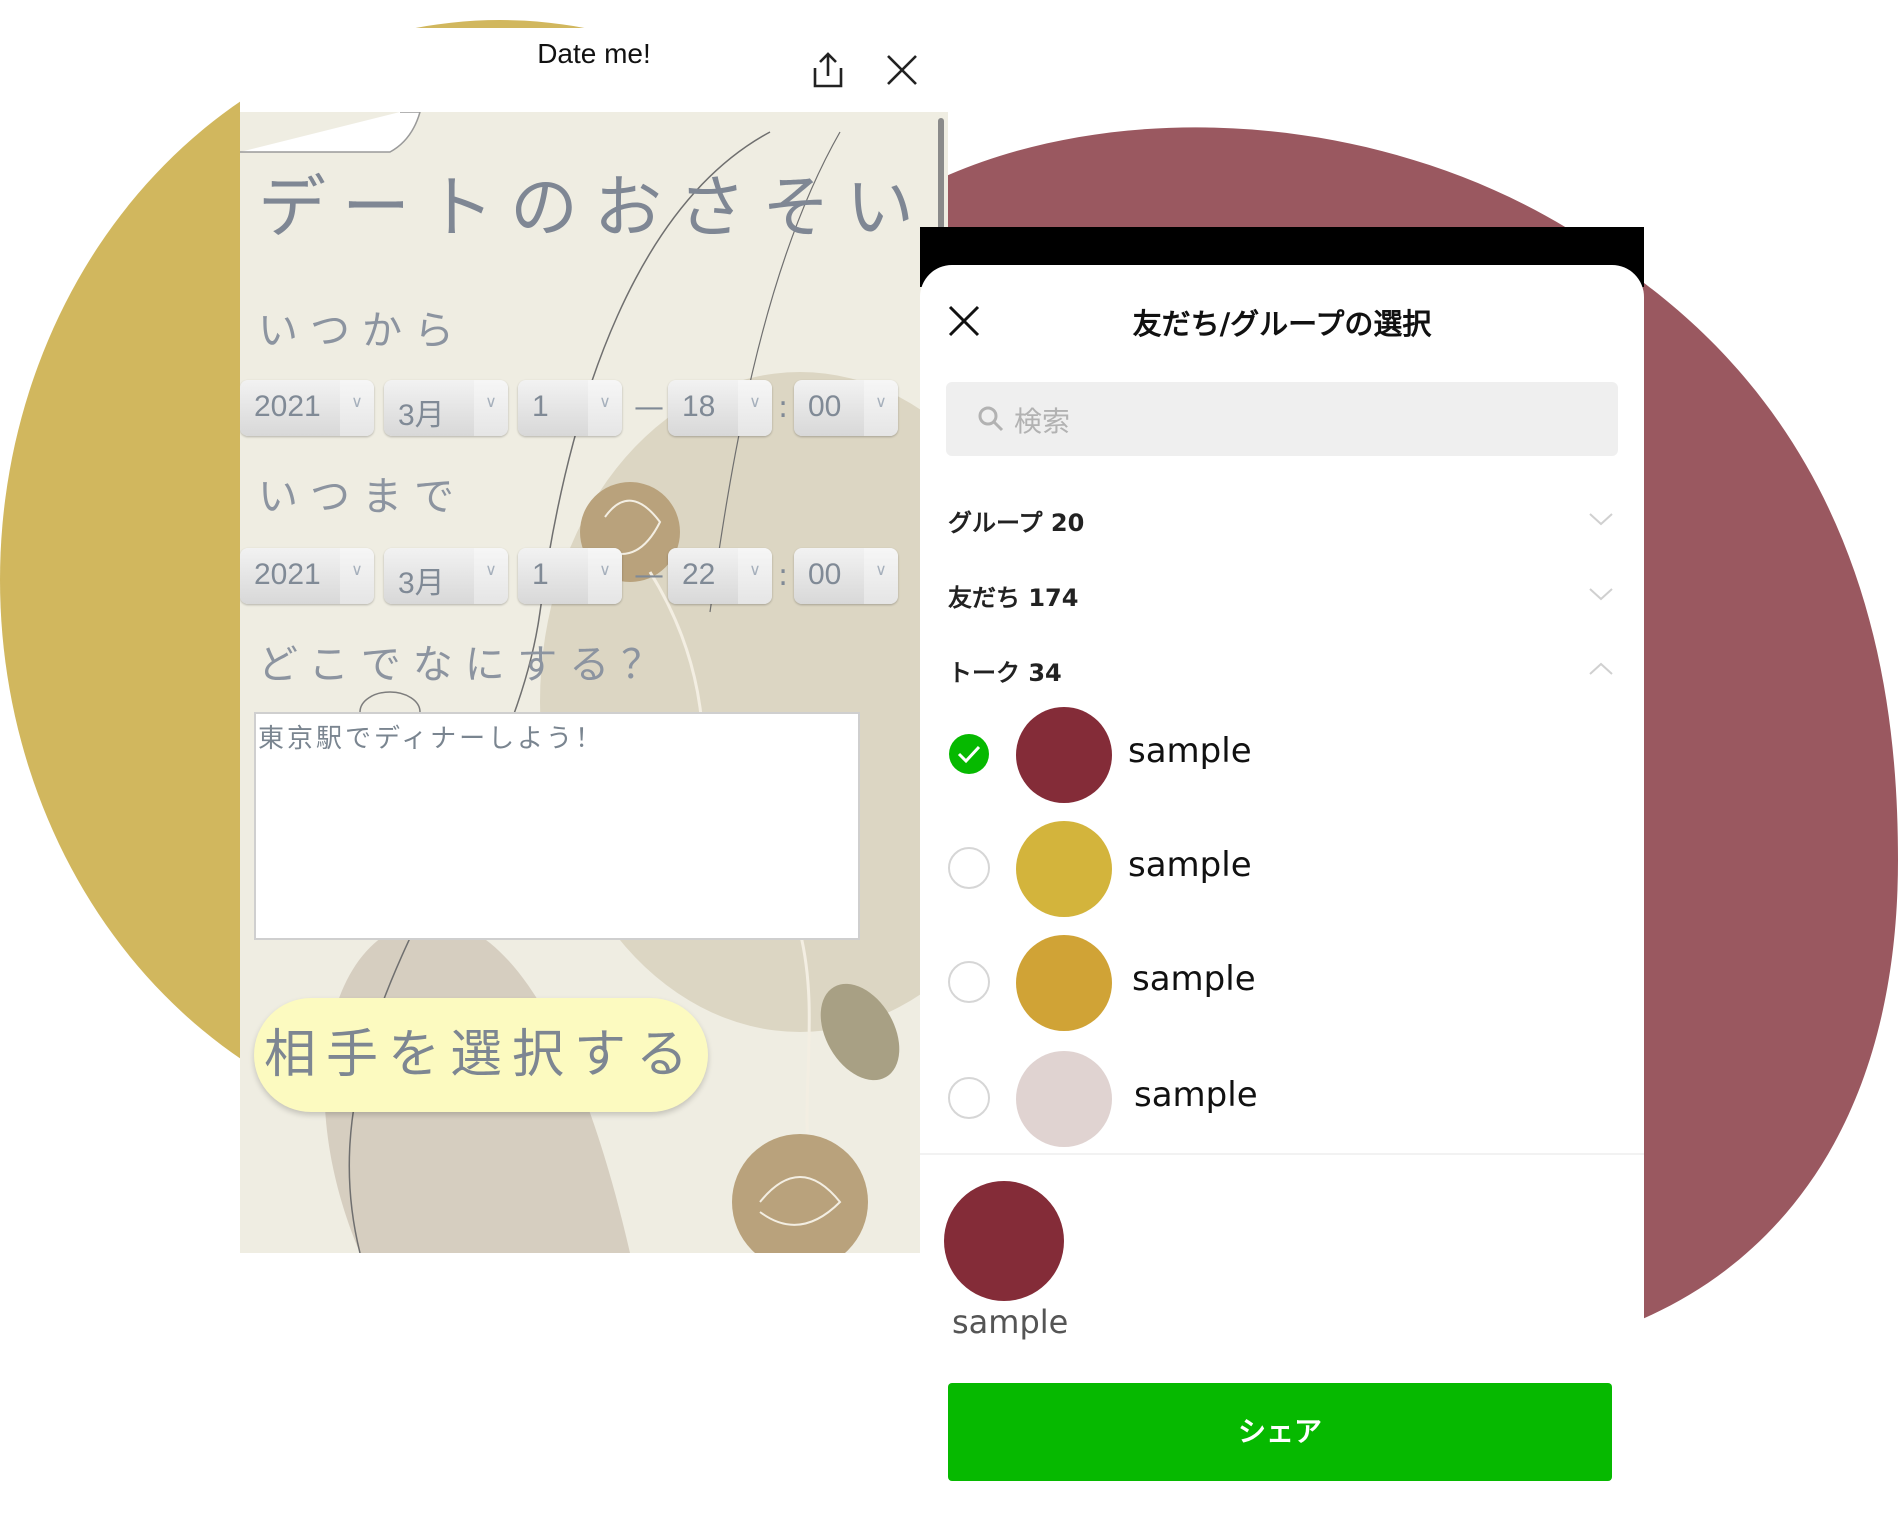 This screenshot has height=1515, width=1898. Describe the element at coordinates (362, 331) in the screenshot. I see `from-label: いつから` at that location.